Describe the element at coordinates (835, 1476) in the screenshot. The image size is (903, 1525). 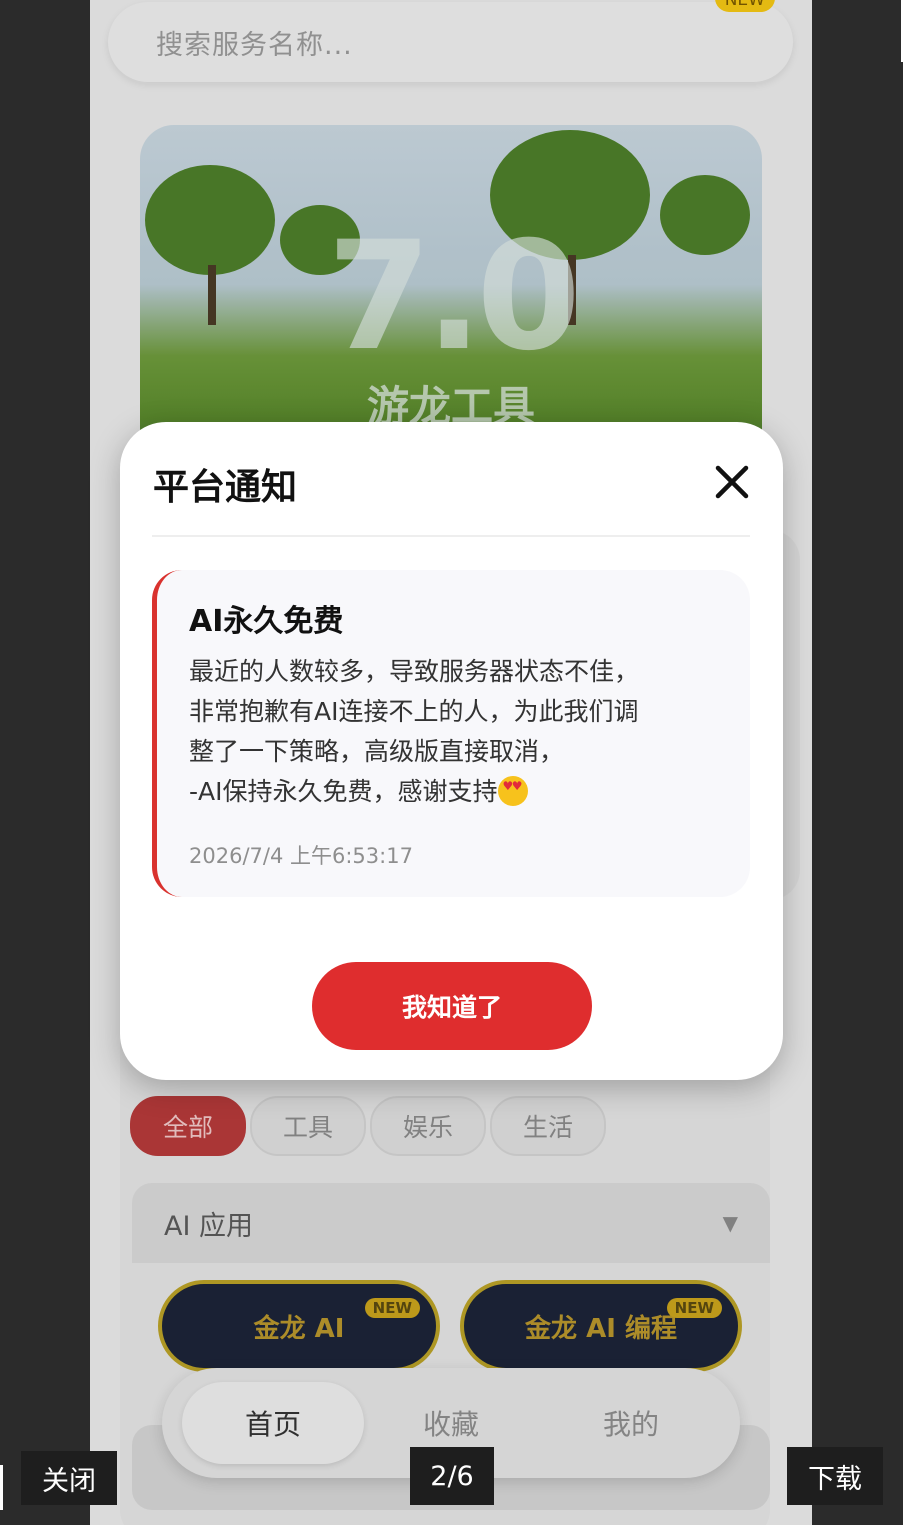
I see `viewer-download-button: 下载` at that location.